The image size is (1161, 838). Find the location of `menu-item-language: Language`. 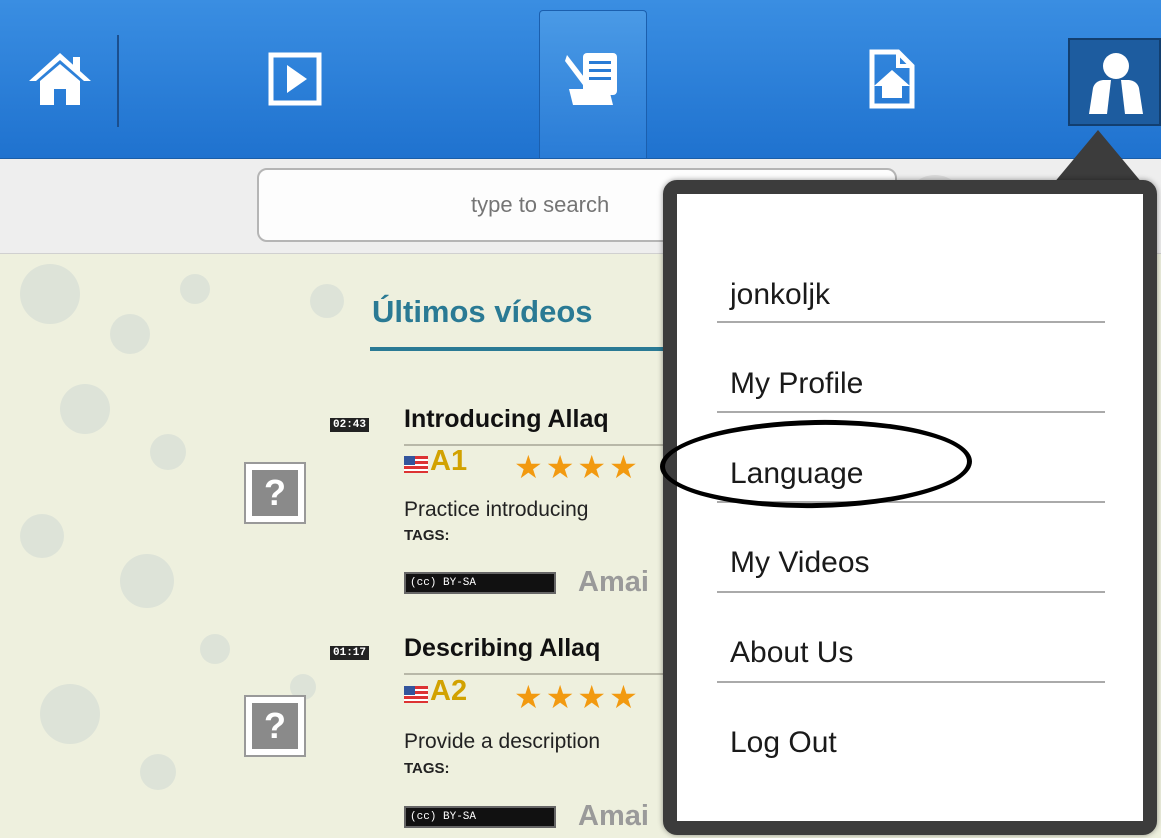

menu-item-language: Language is located at coordinates (796, 474).